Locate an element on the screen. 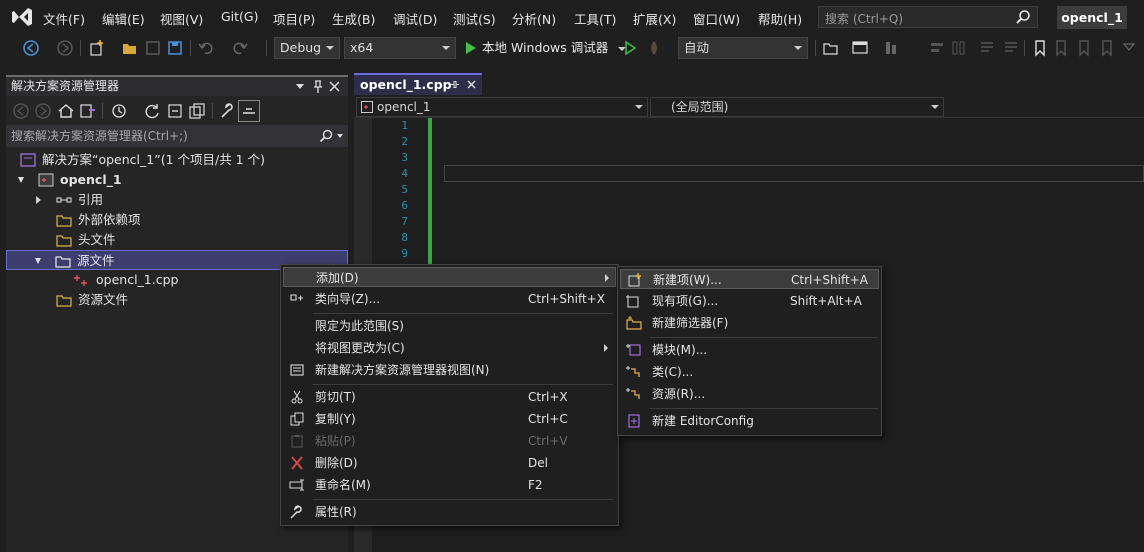  prev-bookmark-icon is located at coordinates (1061, 48).